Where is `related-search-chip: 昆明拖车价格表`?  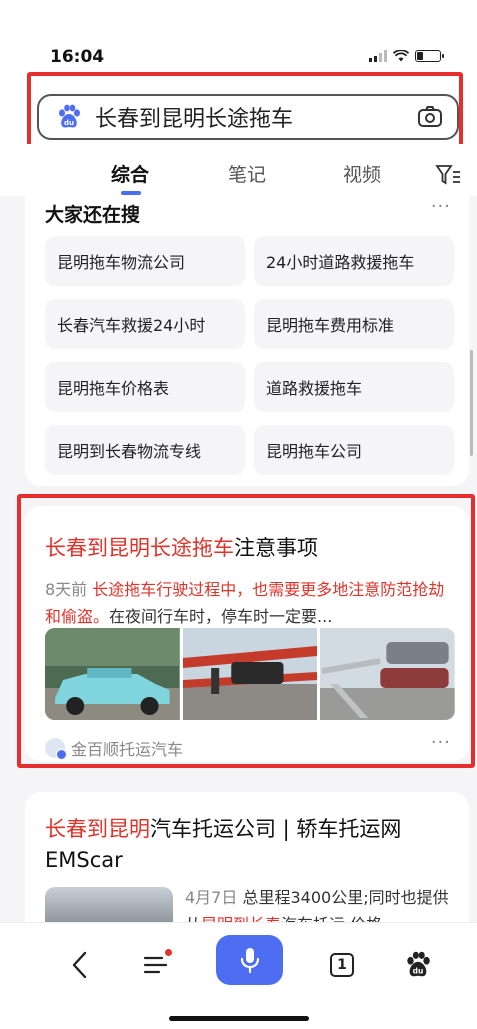
related-search-chip: 昆明拖车价格表 is located at coordinates (145, 387).